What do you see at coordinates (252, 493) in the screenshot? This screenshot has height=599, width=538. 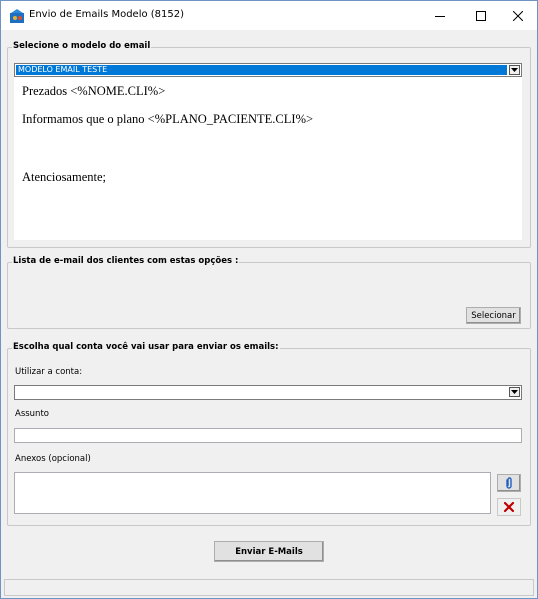 I see `attachments-list` at bounding box center [252, 493].